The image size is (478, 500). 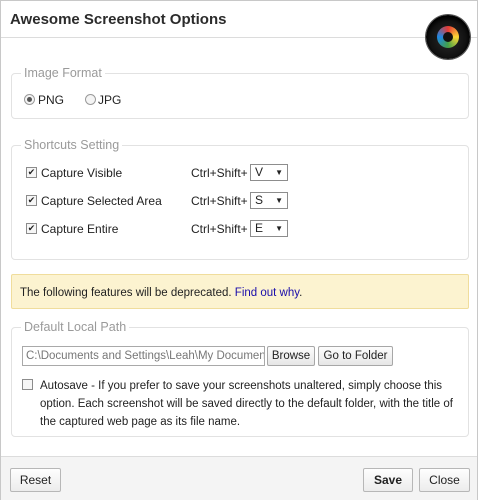 What do you see at coordinates (444, 480) in the screenshot?
I see `close-button: Close` at bounding box center [444, 480].